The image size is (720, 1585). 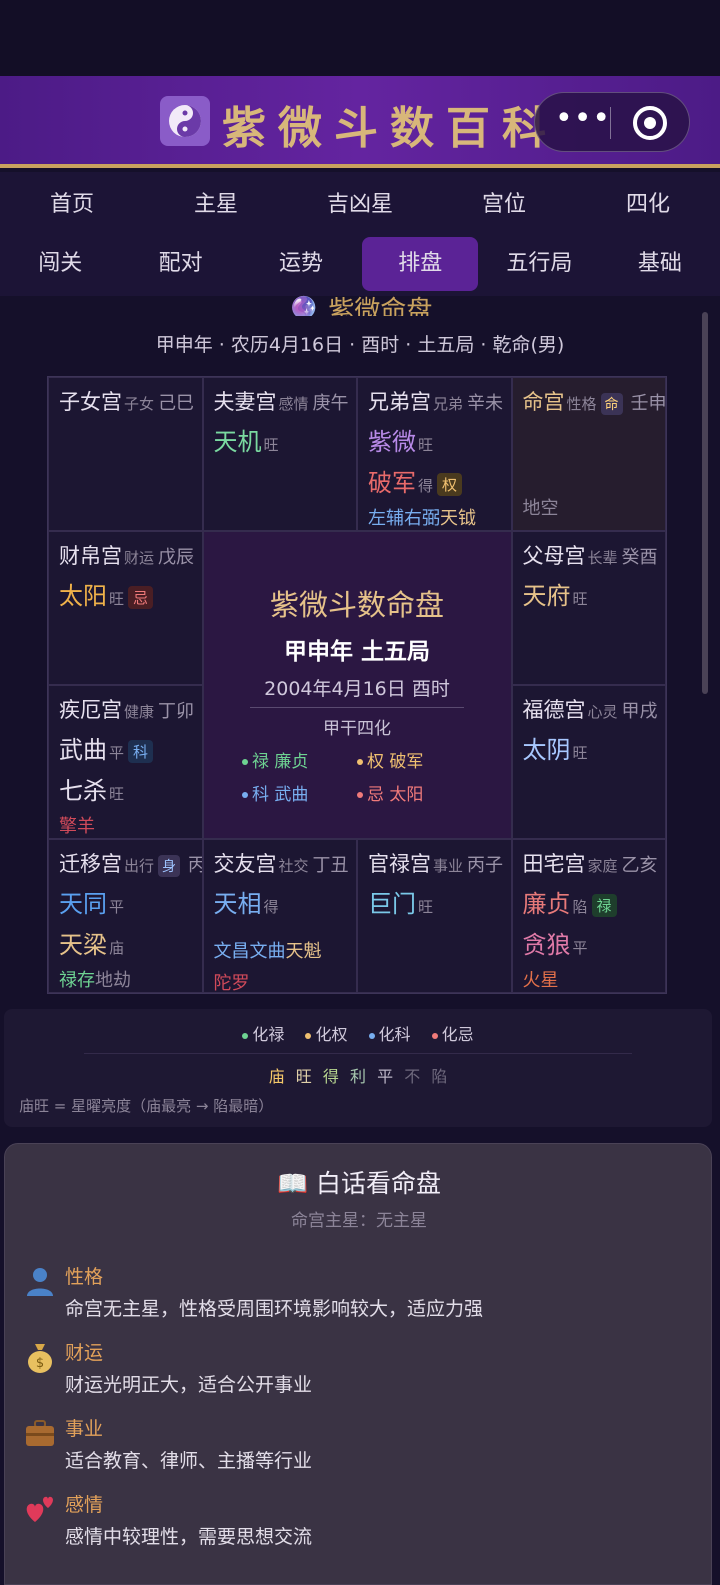 What do you see at coordinates (359, 1221) in the screenshot?
I see `panel-subtitle: 命宫主星：无主星` at bounding box center [359, 1221].